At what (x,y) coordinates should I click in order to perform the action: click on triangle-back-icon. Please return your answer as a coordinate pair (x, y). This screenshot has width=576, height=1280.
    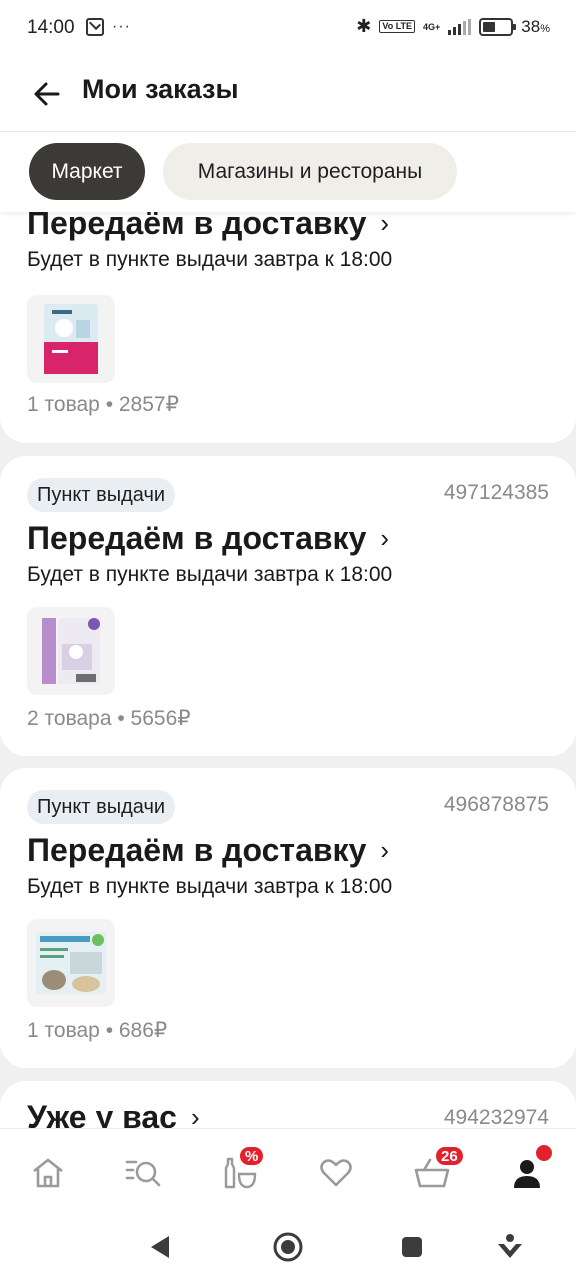
    Looking at the image, I should click on (160, 1247).